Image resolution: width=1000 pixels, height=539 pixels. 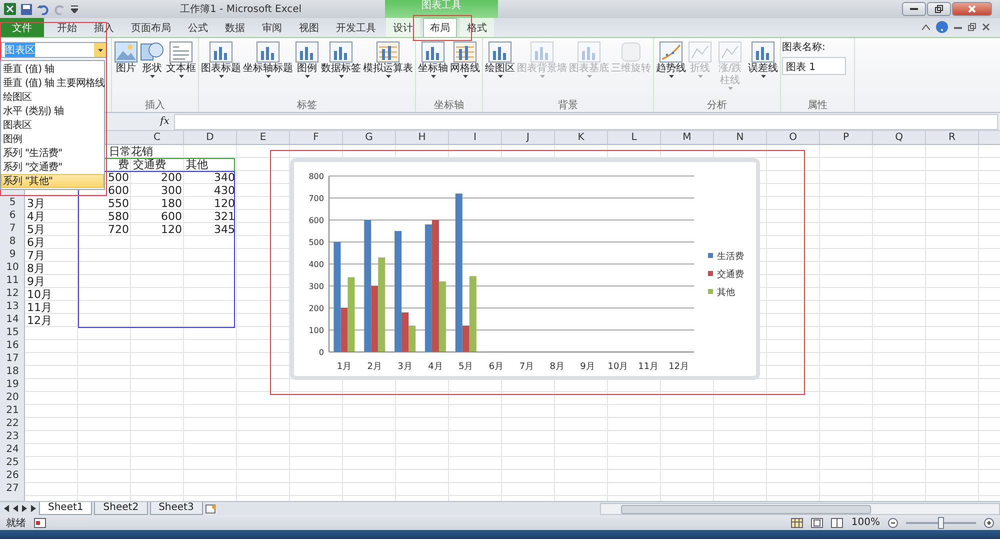 I want to click on column-header: G, so click(x=369, y=137).